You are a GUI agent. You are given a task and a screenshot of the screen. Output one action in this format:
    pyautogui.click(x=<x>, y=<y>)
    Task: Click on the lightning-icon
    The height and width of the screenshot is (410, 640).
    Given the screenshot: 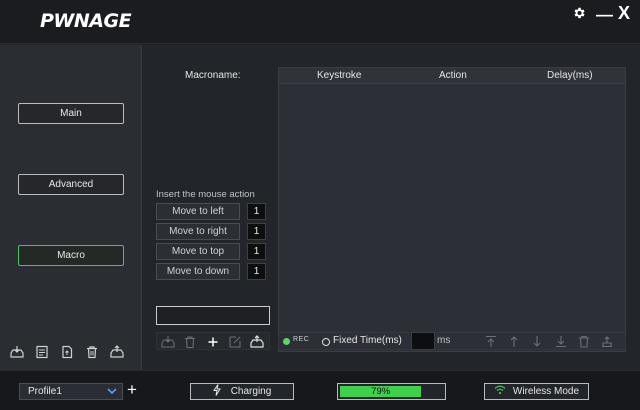 What is the action you would take?
    pyautogui.click(x=216, y=391)
    